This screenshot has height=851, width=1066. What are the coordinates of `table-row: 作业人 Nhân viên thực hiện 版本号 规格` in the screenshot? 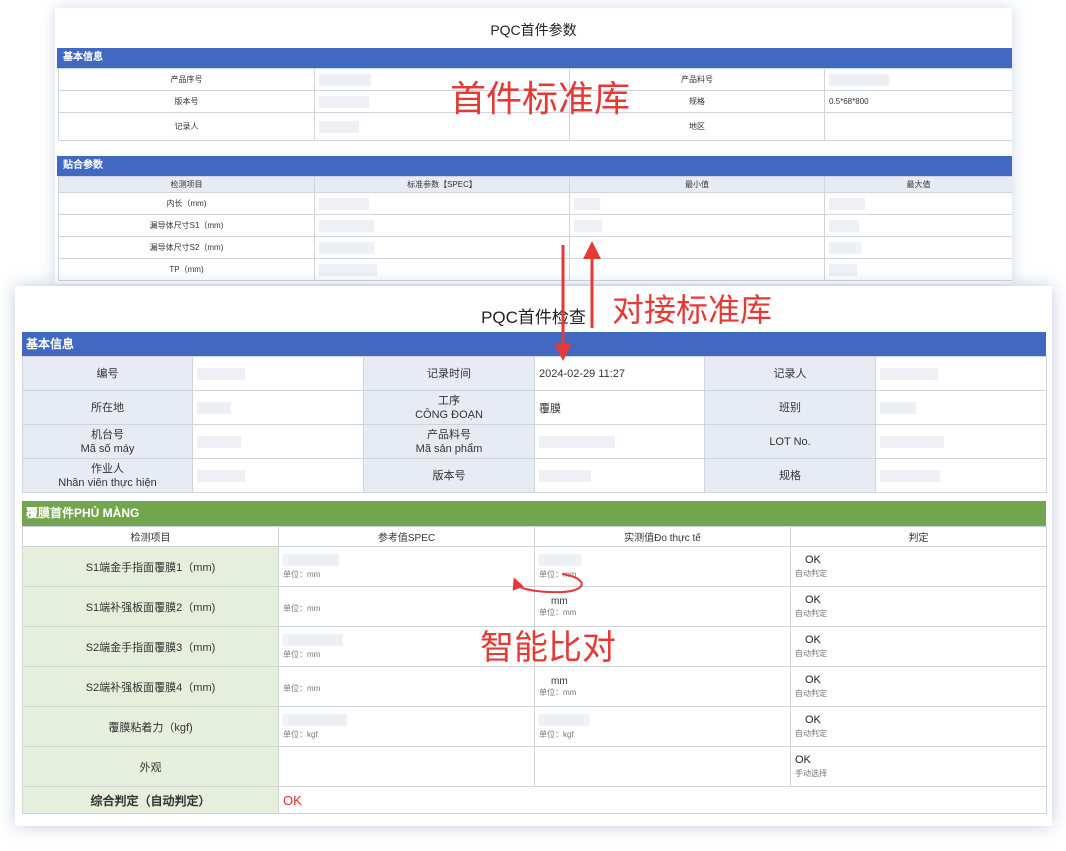 It's located at (534, 475).